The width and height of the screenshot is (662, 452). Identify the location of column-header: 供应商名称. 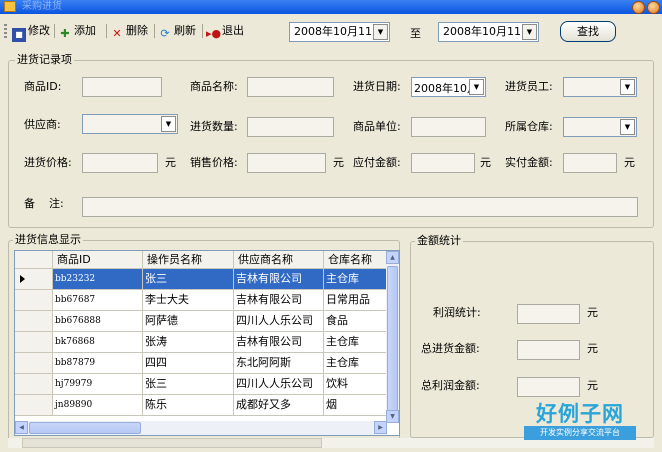
(279, 260).